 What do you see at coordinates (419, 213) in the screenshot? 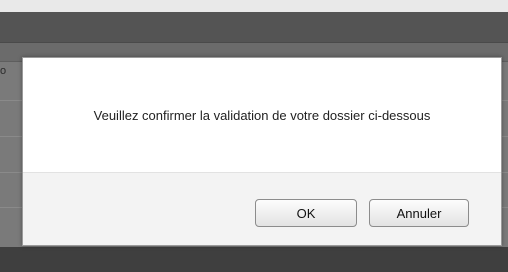
I see `cancel-button: Annuler` at bounding box center [419, 213].